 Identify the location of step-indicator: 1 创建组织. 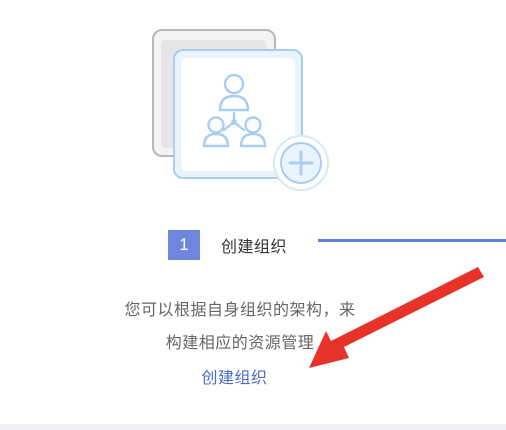
(227, 245).